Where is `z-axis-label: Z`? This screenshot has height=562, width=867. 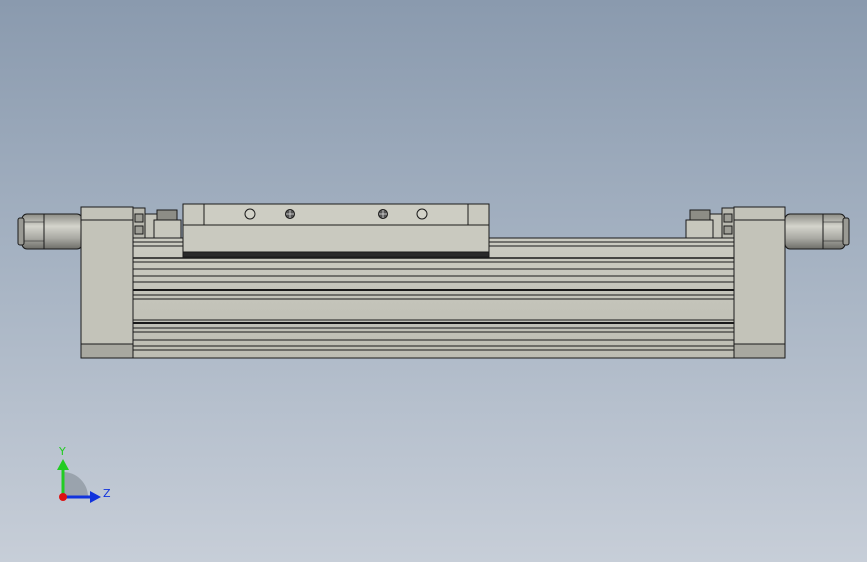 z-axis-label: Z is located at coordinates (107, 493).